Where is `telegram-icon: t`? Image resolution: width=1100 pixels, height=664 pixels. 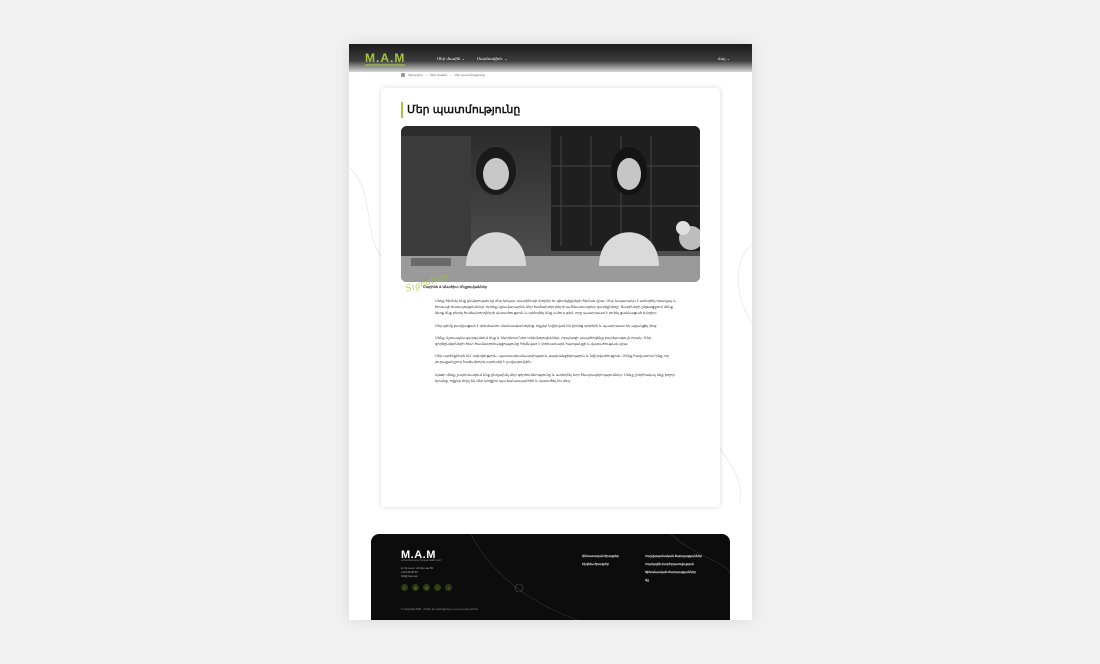 telegram-icon: t is located at coordinates (448, 587).